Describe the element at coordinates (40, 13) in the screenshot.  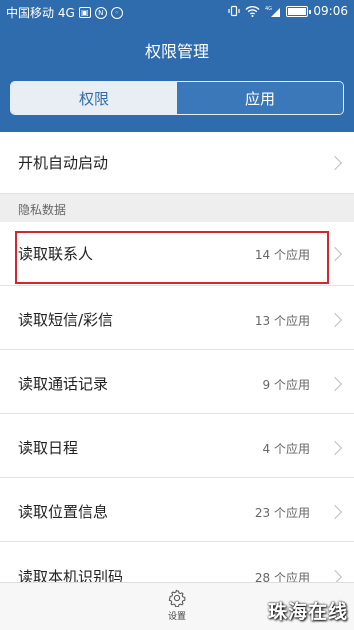
I see `carrier-label: 中国移动 4G` at that location.